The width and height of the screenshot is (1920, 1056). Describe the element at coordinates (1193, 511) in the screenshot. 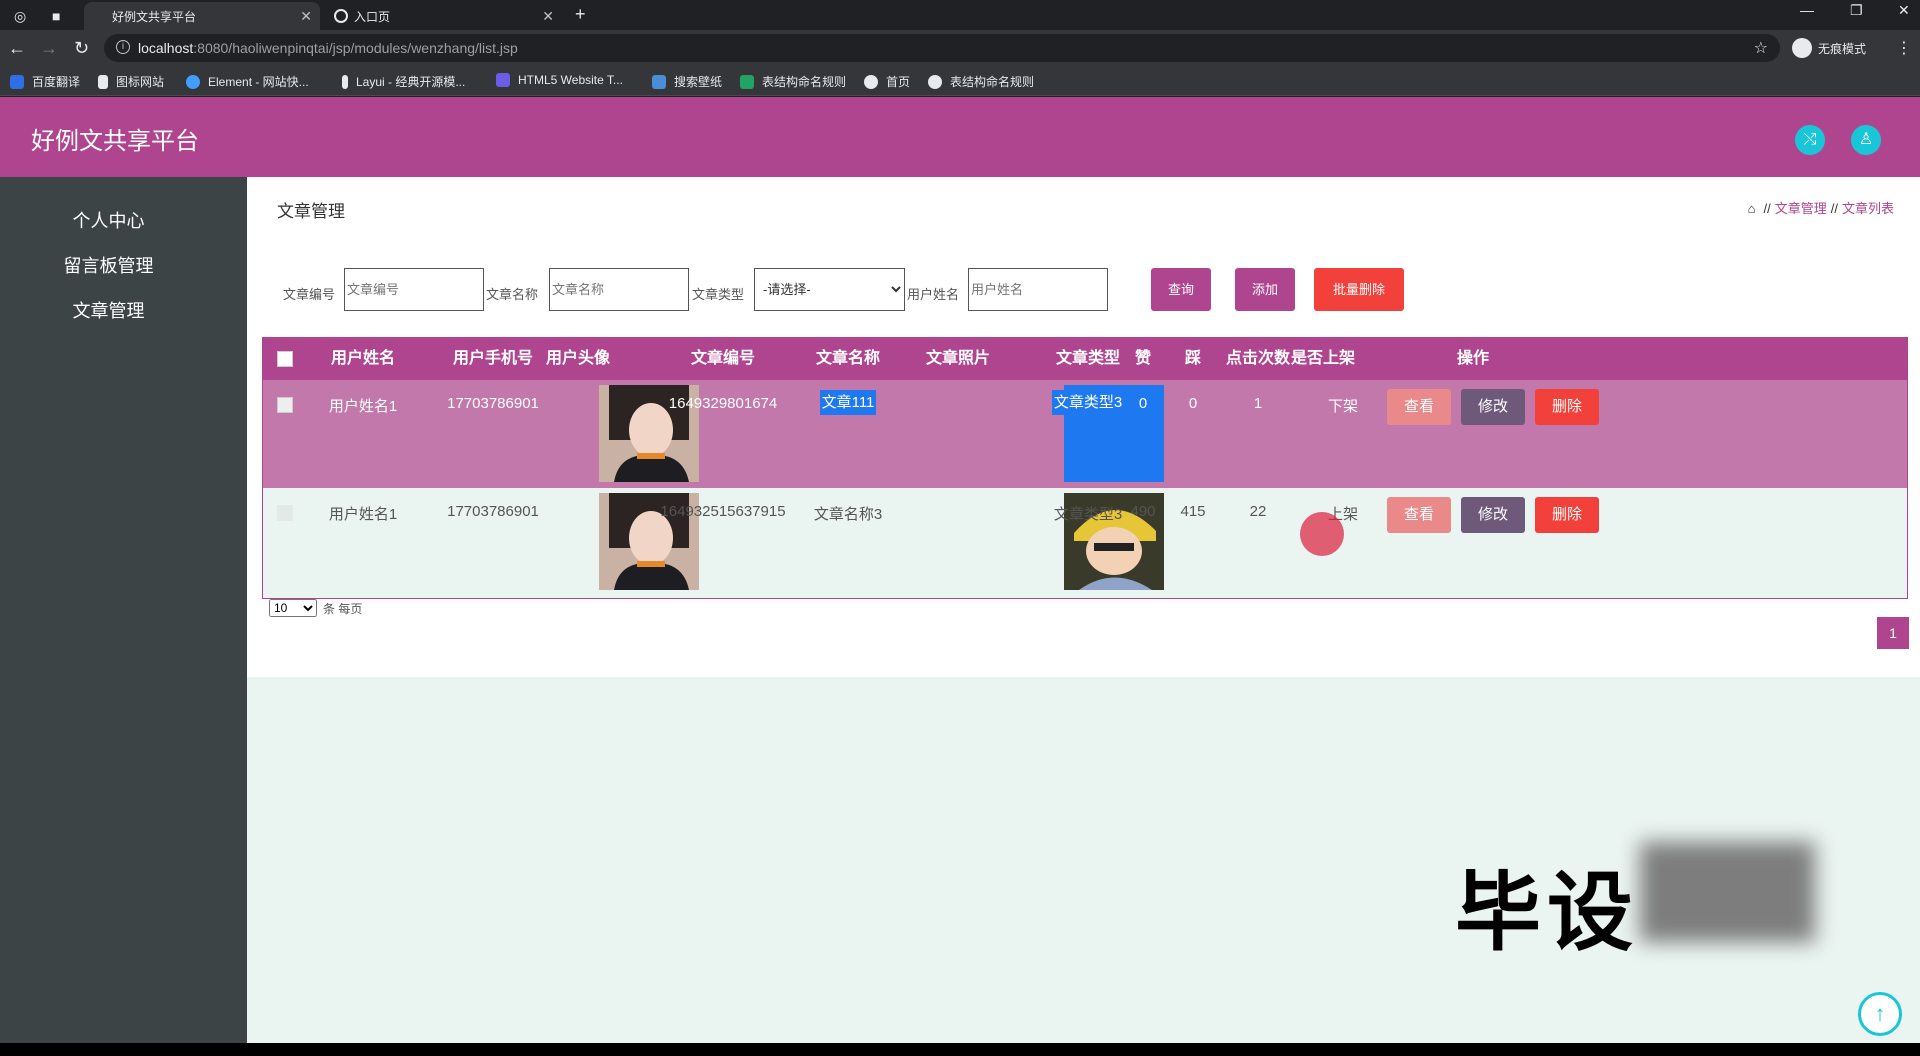

I see `cell-dislikes: 415` at that location.